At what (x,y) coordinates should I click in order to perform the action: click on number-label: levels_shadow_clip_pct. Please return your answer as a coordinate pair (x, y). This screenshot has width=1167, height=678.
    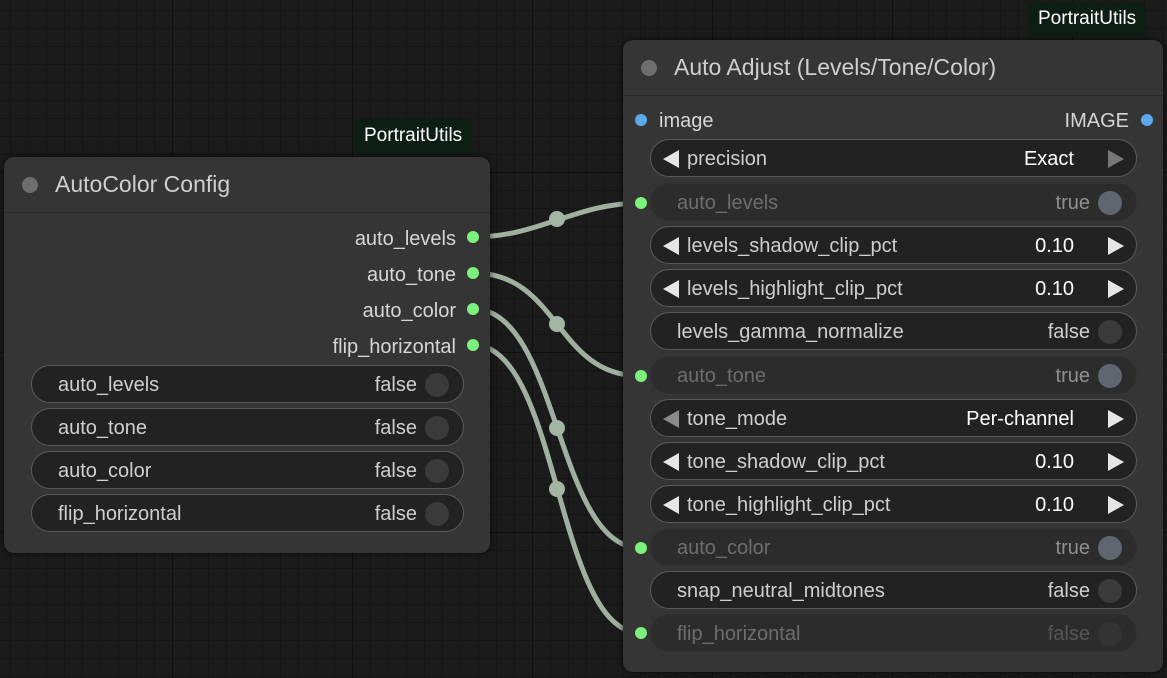
    Looking at the image, I should click on (792, 246).